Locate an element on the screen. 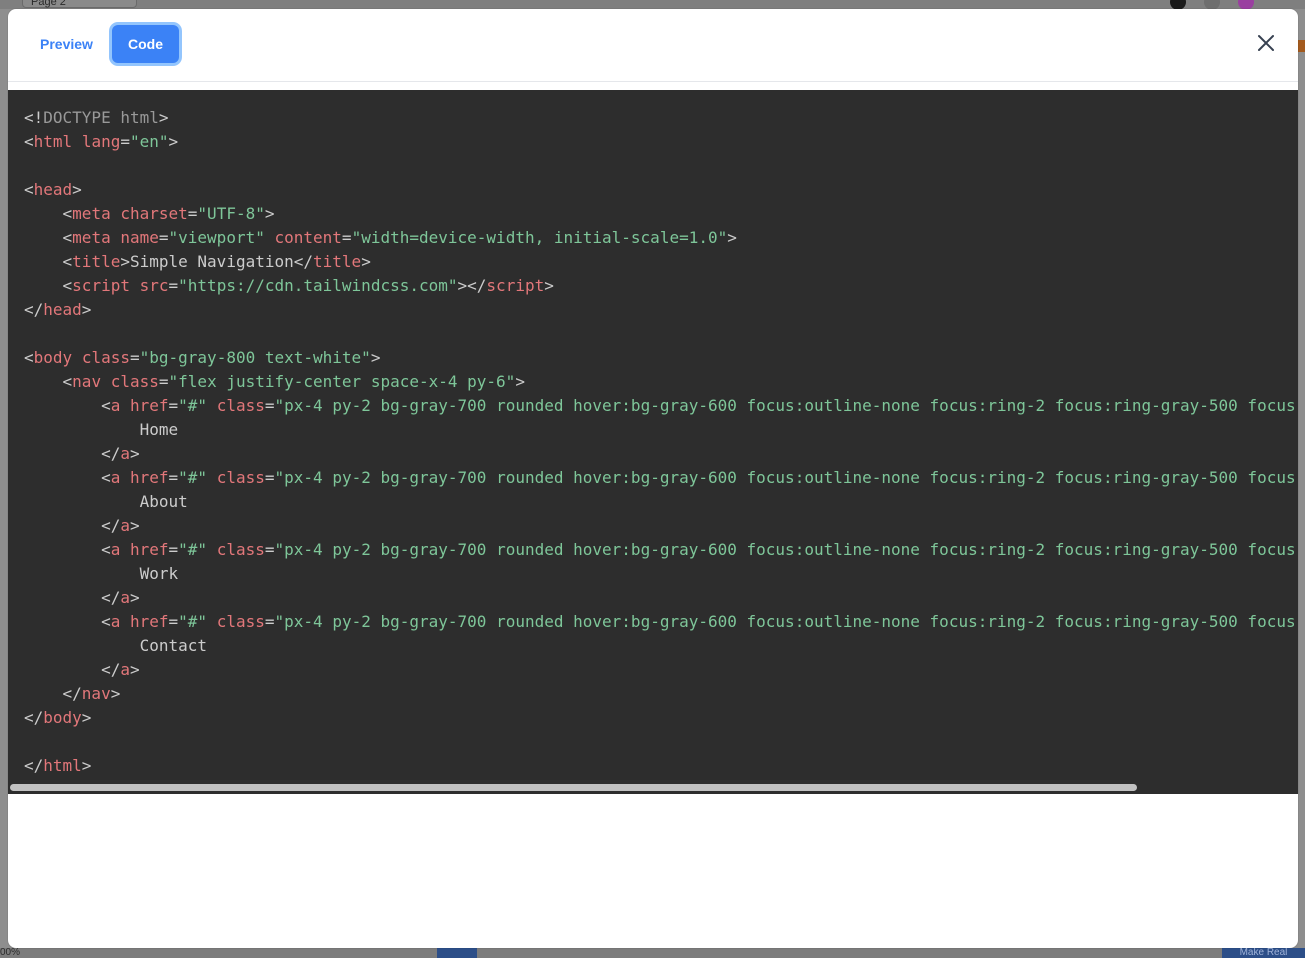 The width and height of the screenshot is (1305, 958). make-real-button: Make Real is located at coordinates (1263, 953).